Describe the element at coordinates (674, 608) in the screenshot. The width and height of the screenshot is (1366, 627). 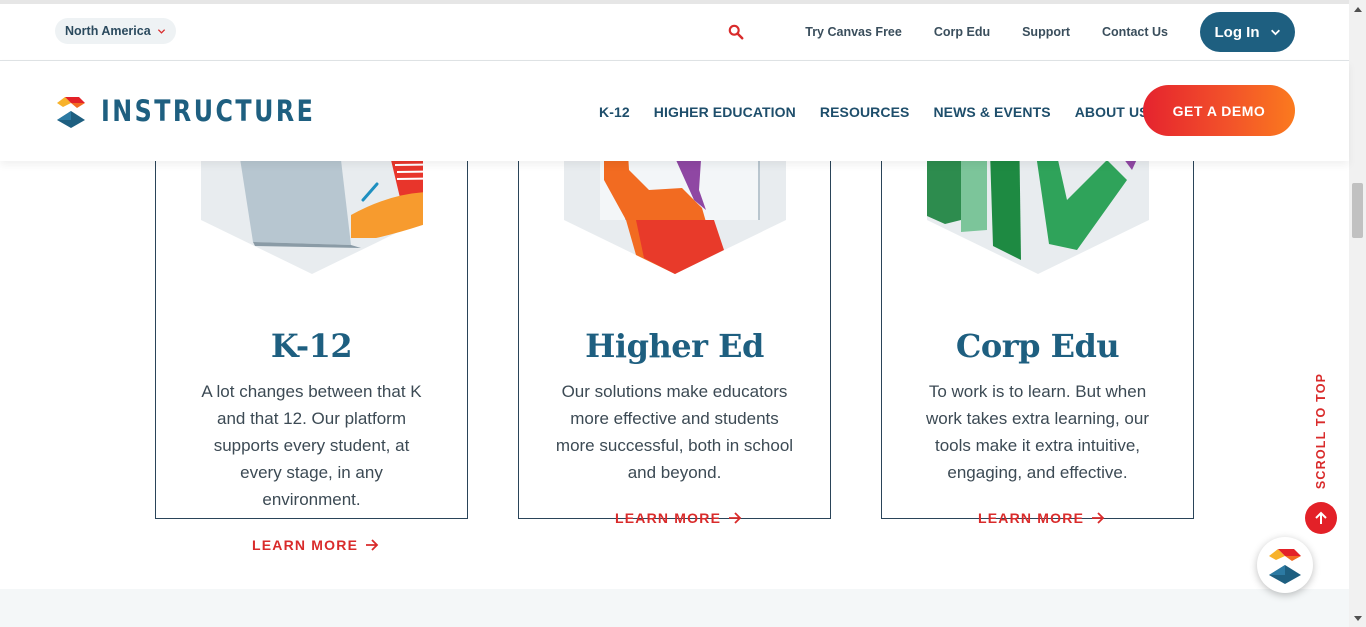
I see `next-section-band` at that location.